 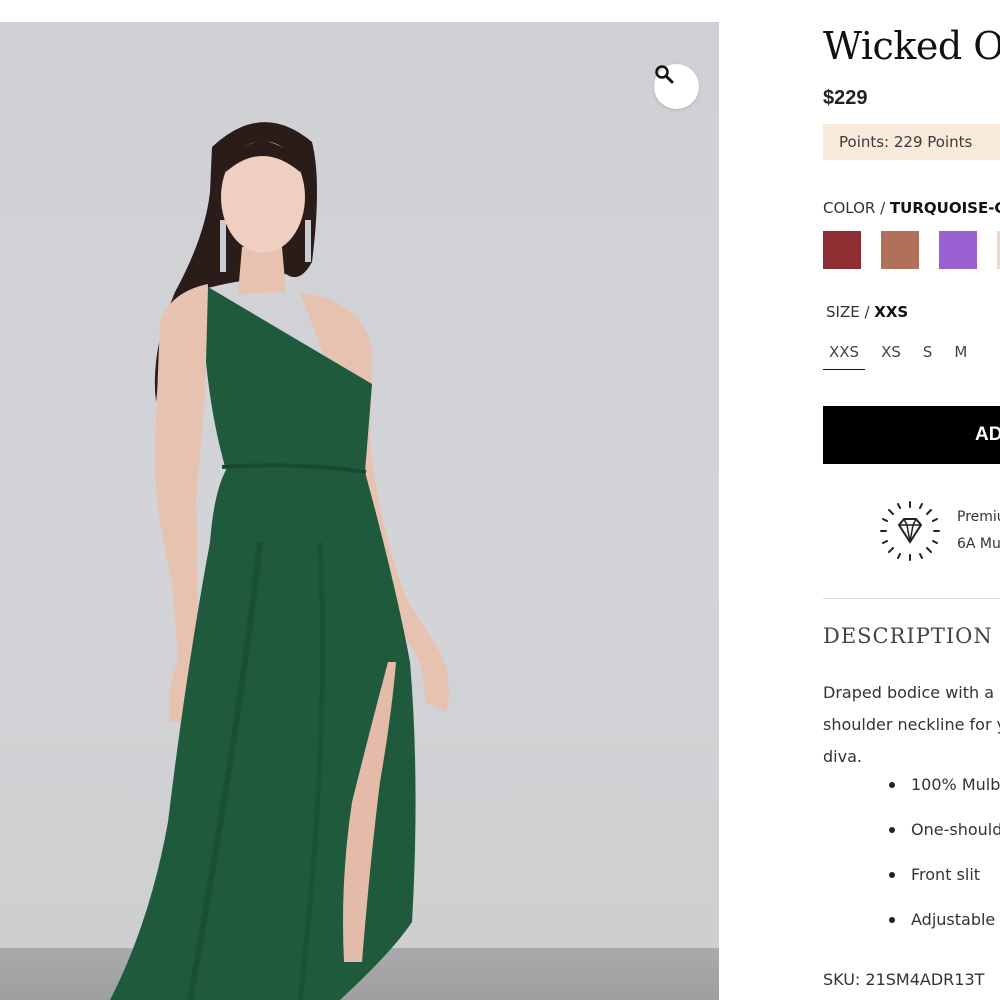 I want to click on feature-text: 100% Mulberry Silk, so click(x=955, y=784).